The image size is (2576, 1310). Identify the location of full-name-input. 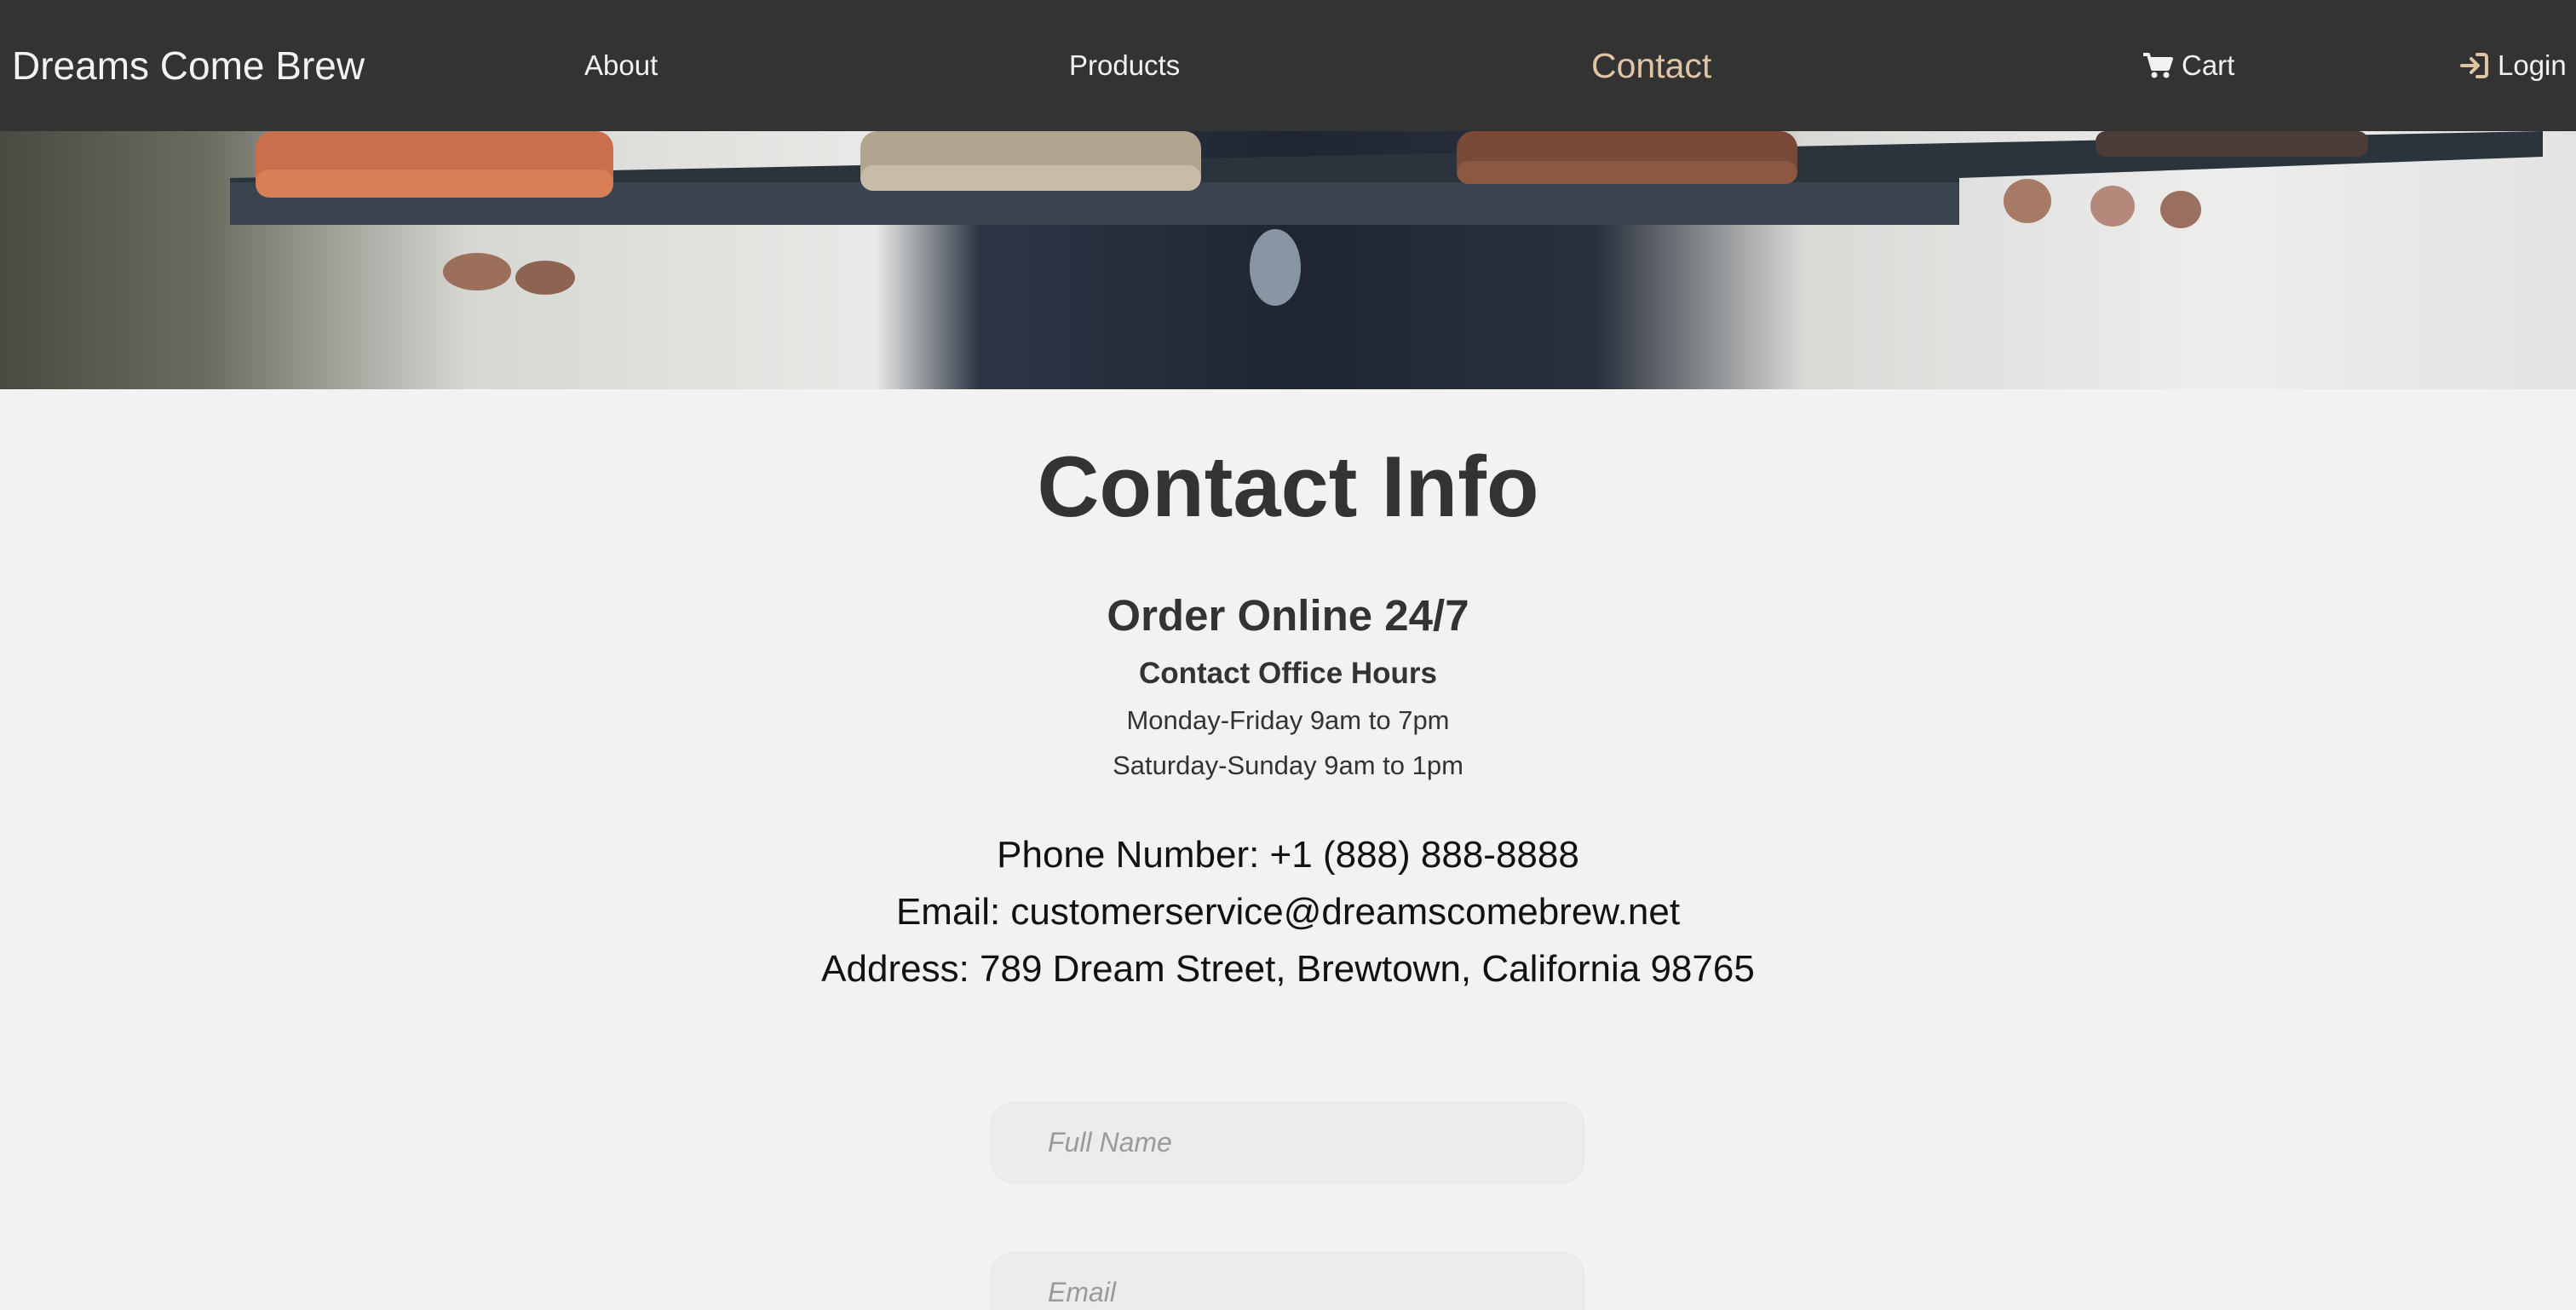
(1287, 1142).